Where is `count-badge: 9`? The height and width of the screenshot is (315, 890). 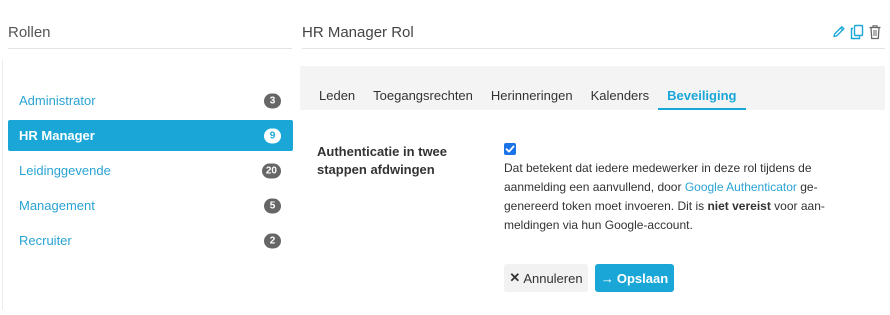 count-badge: 9 is located at coordinates (272, 135).